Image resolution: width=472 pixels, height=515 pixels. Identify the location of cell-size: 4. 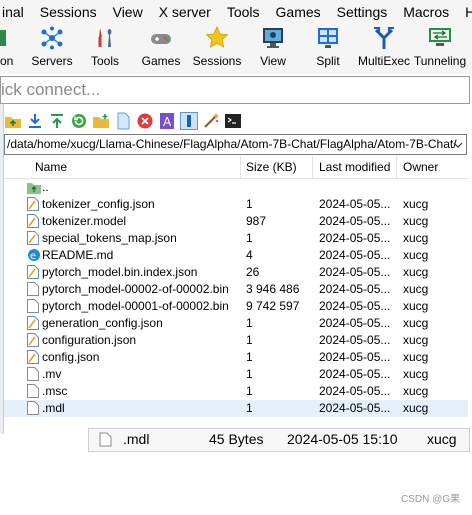
(249, 255).